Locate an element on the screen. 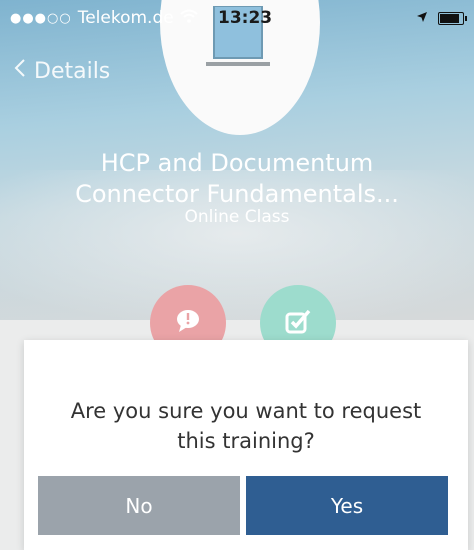 The image size is (474, 550). dialog-message-line2: this training? is located at coordinates (246, 441).